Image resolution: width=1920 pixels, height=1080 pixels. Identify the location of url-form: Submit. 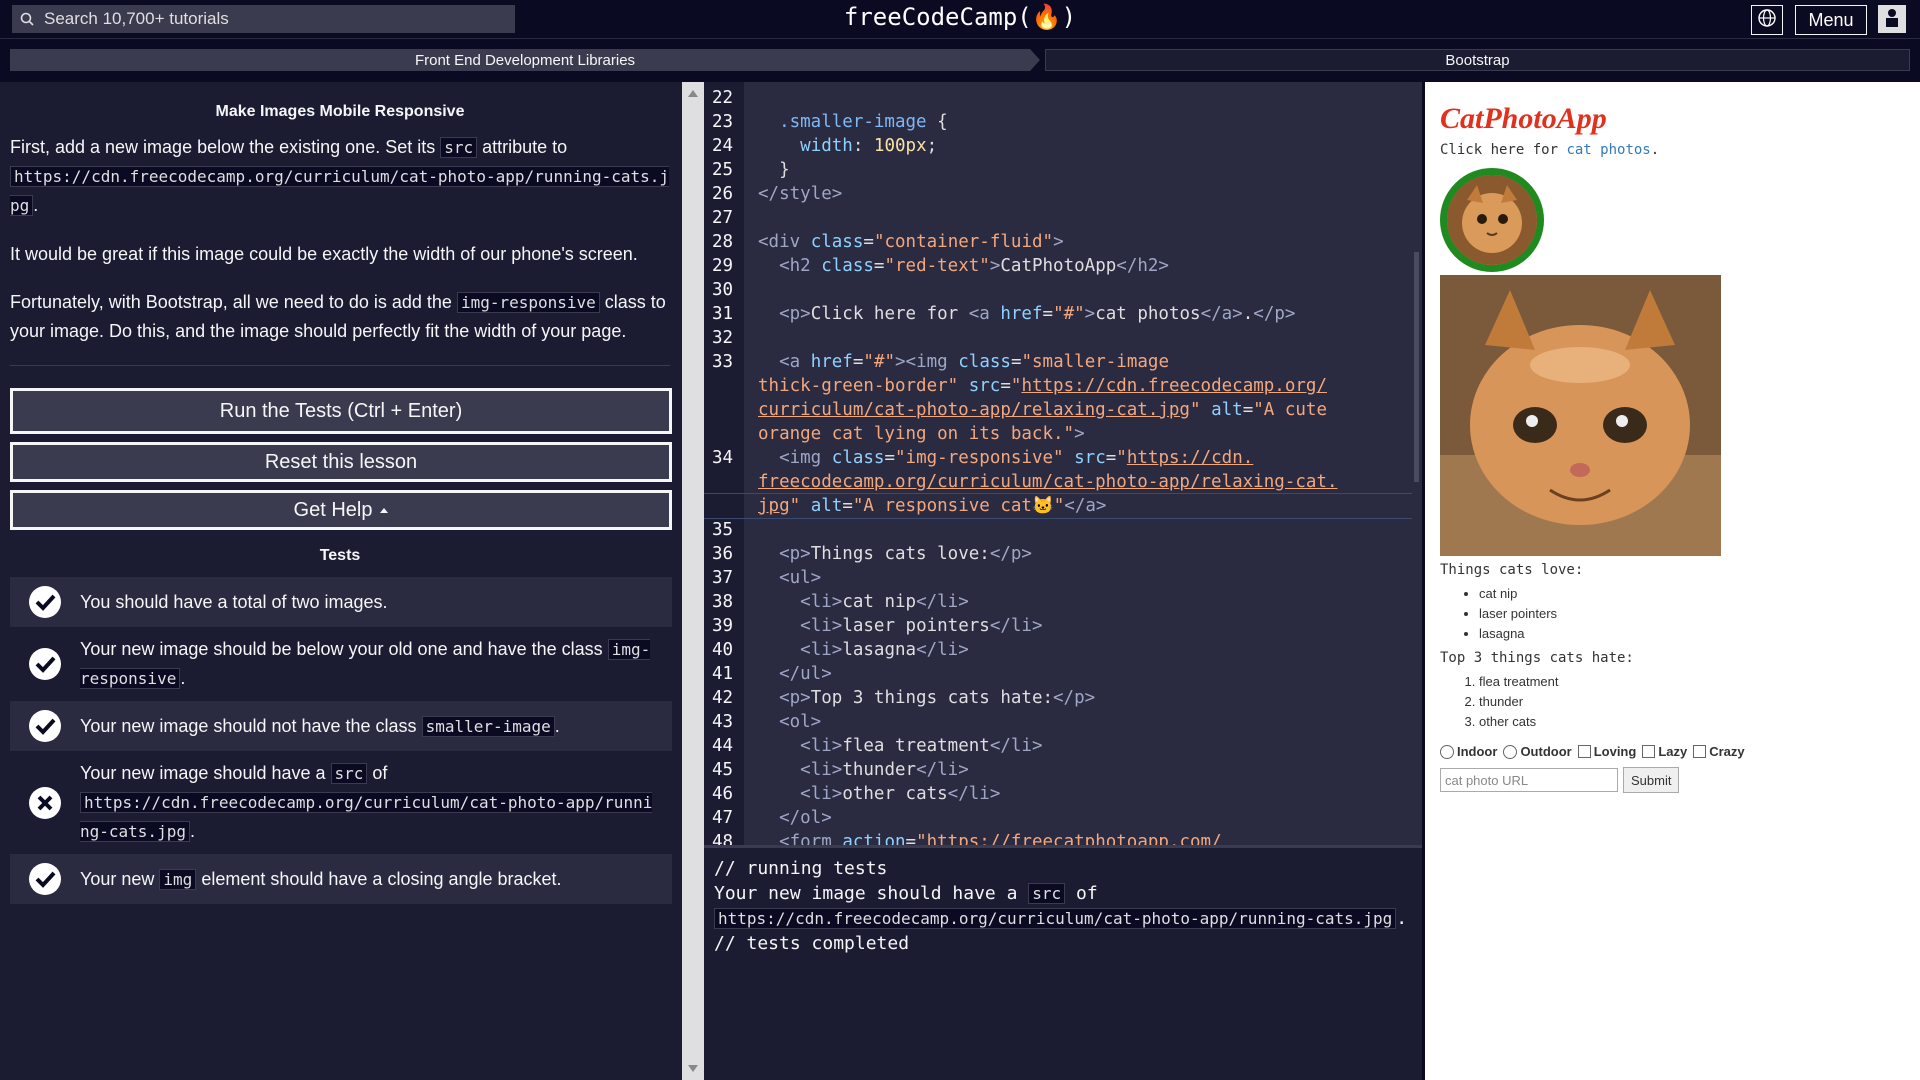
(1675, 780).